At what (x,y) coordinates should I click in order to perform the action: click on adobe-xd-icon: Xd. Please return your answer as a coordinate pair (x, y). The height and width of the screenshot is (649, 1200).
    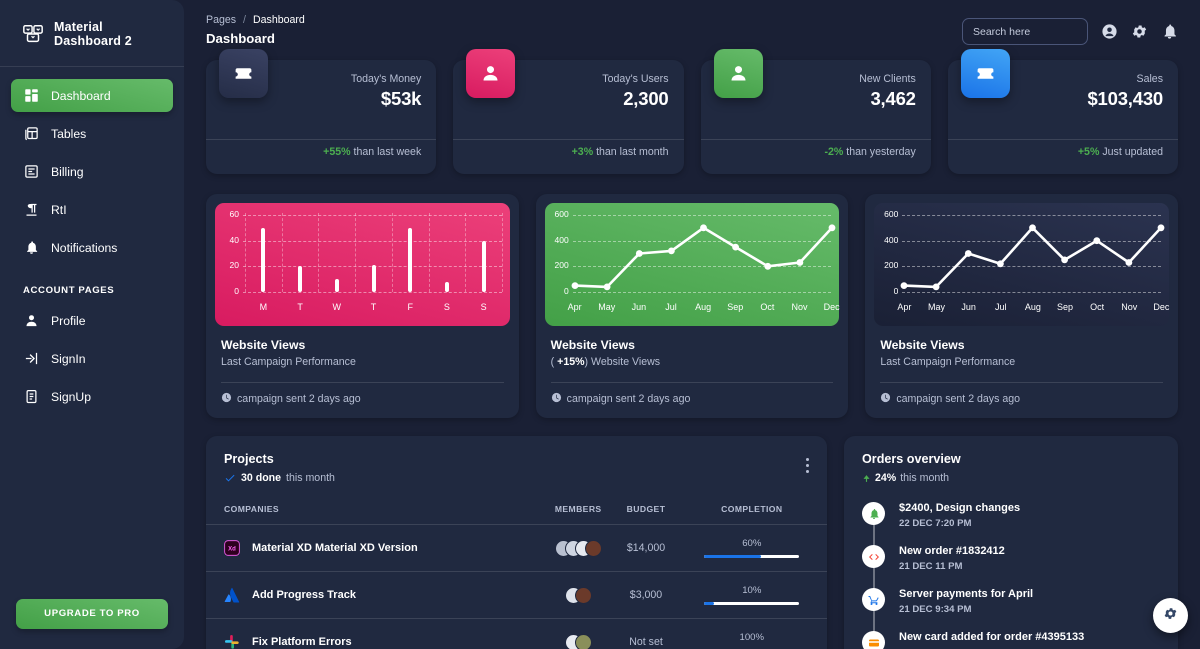
    Looking at the image, I should click on (232, 548).